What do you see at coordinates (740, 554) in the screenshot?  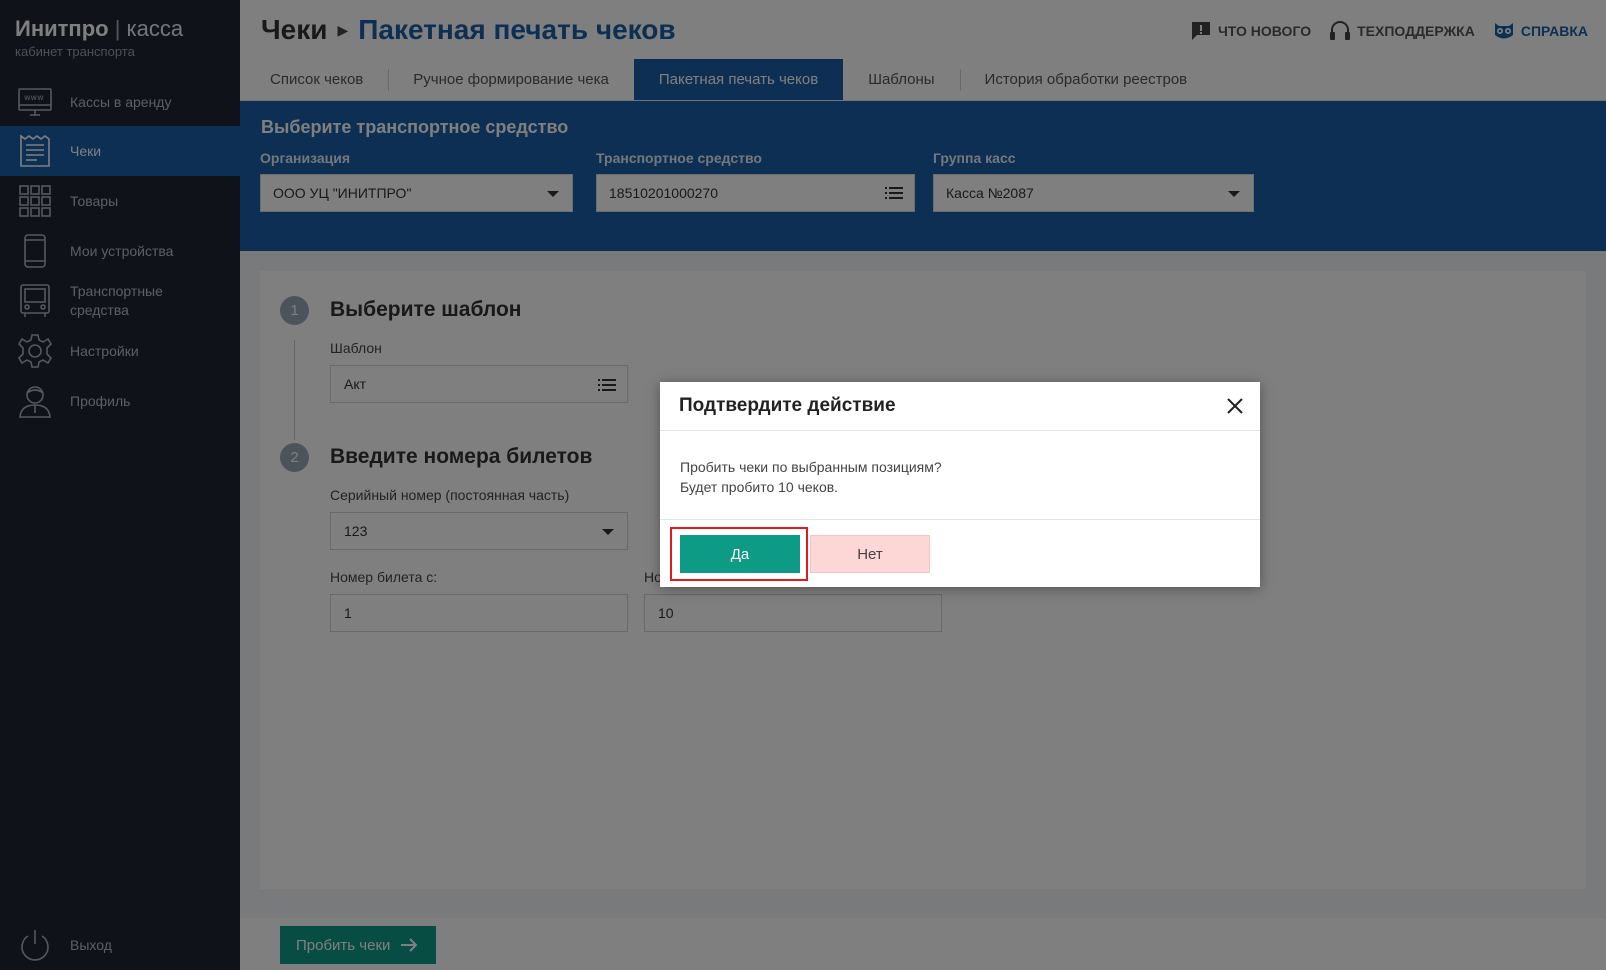 I see `yes-button: Да` at bounding box center [740, 554].